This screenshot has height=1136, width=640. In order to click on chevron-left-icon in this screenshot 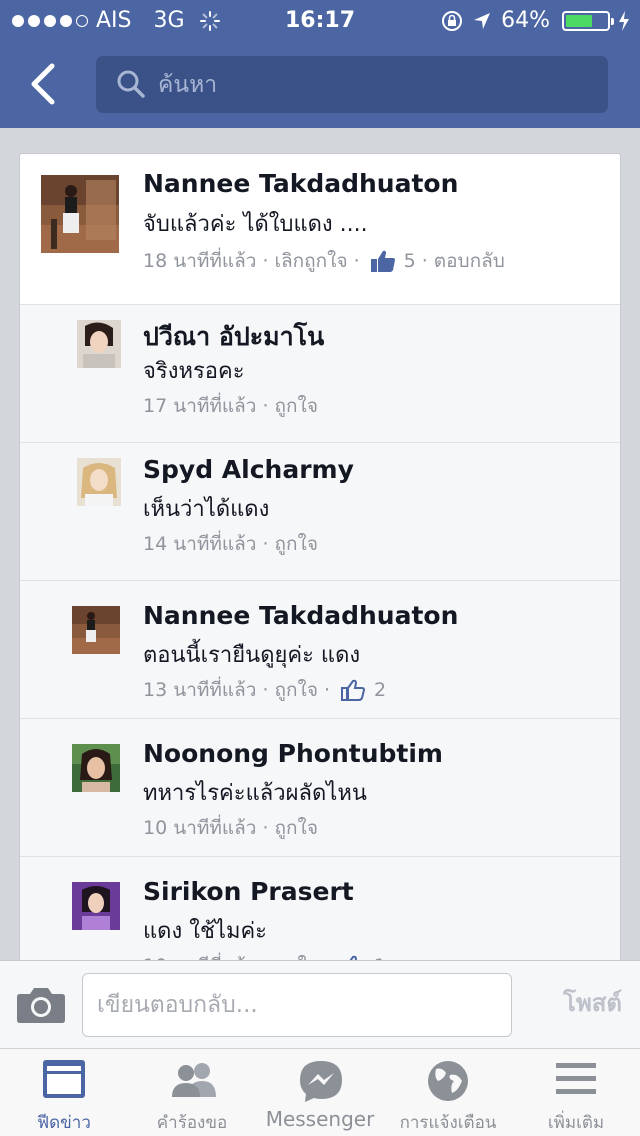, I will do `click(44, 84)`.